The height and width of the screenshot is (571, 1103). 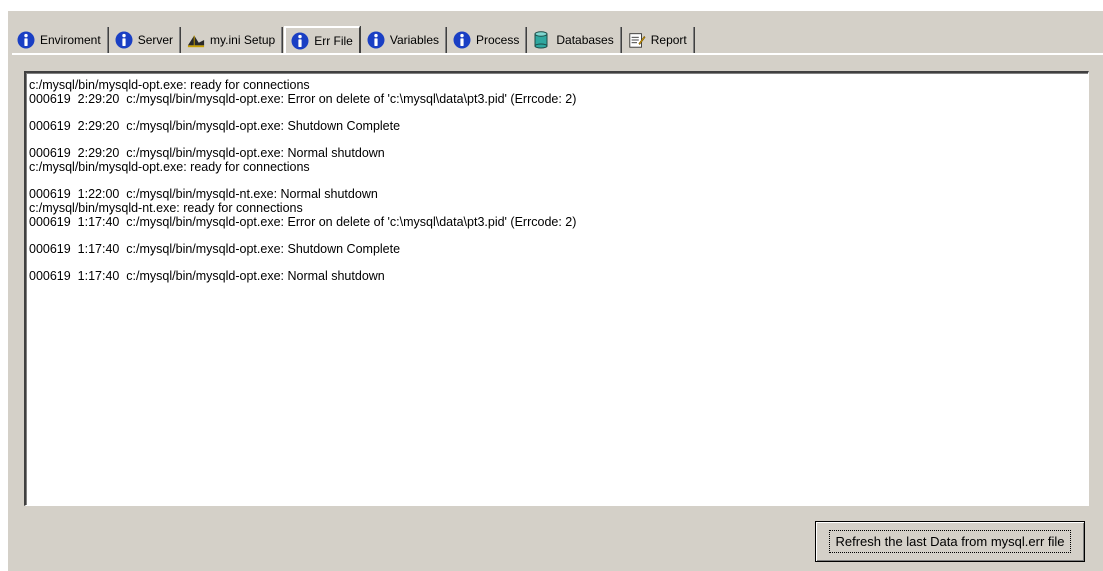 What do you see at coordinates (668, 40) in the screenshot?
I see `tab-label: Report` at bounding box center [668, 40].